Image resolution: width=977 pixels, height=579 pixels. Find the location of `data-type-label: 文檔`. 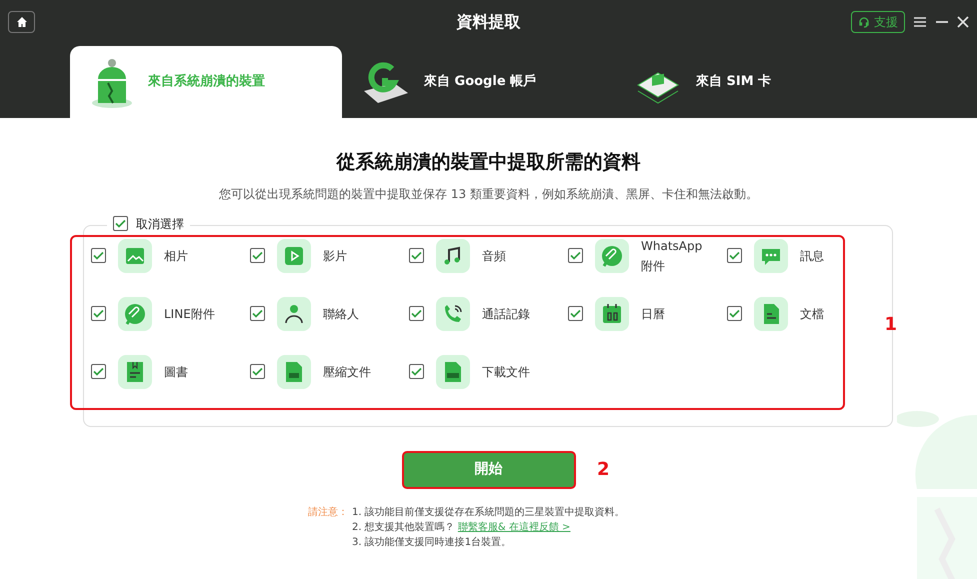

data-type-label: 文檔 is located at coordinates (812, 314).